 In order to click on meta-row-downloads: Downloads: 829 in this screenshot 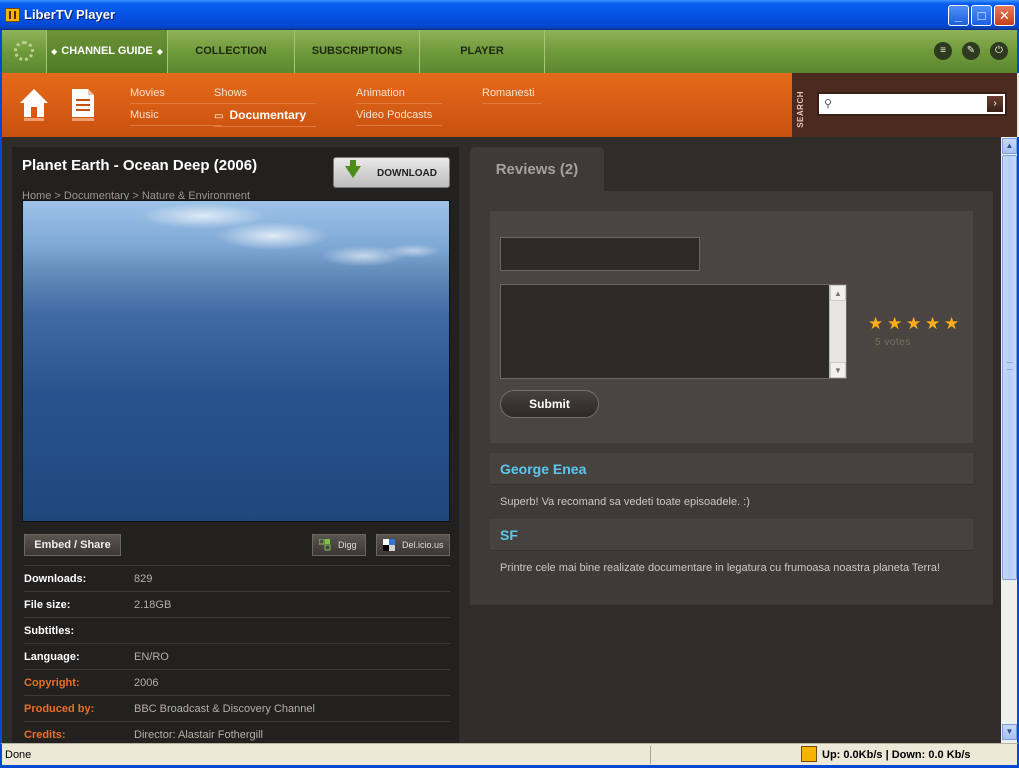, I will do `click(237, 578)`.